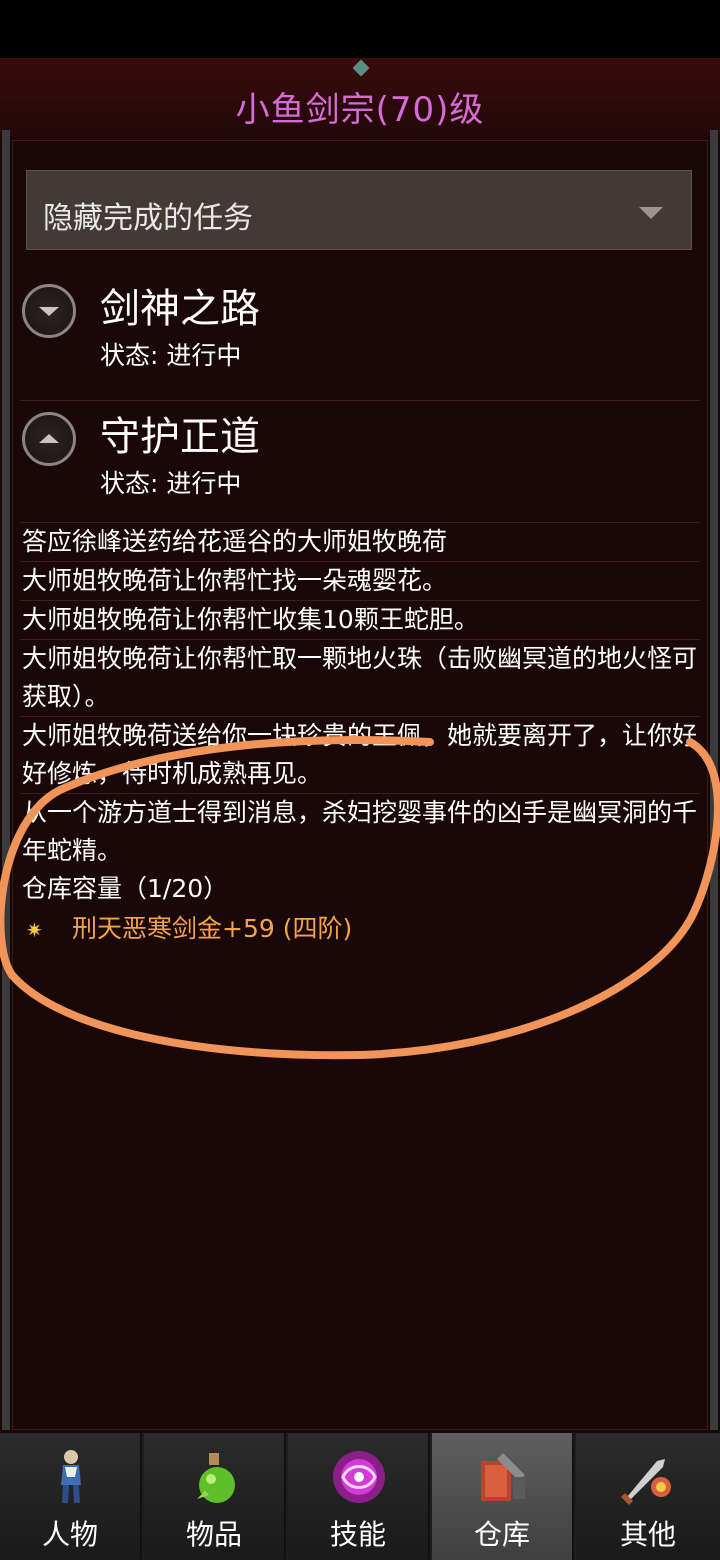 The width and height of the screenshot is (720, 1560). I want to click on collapse-button, so click(49, 439).